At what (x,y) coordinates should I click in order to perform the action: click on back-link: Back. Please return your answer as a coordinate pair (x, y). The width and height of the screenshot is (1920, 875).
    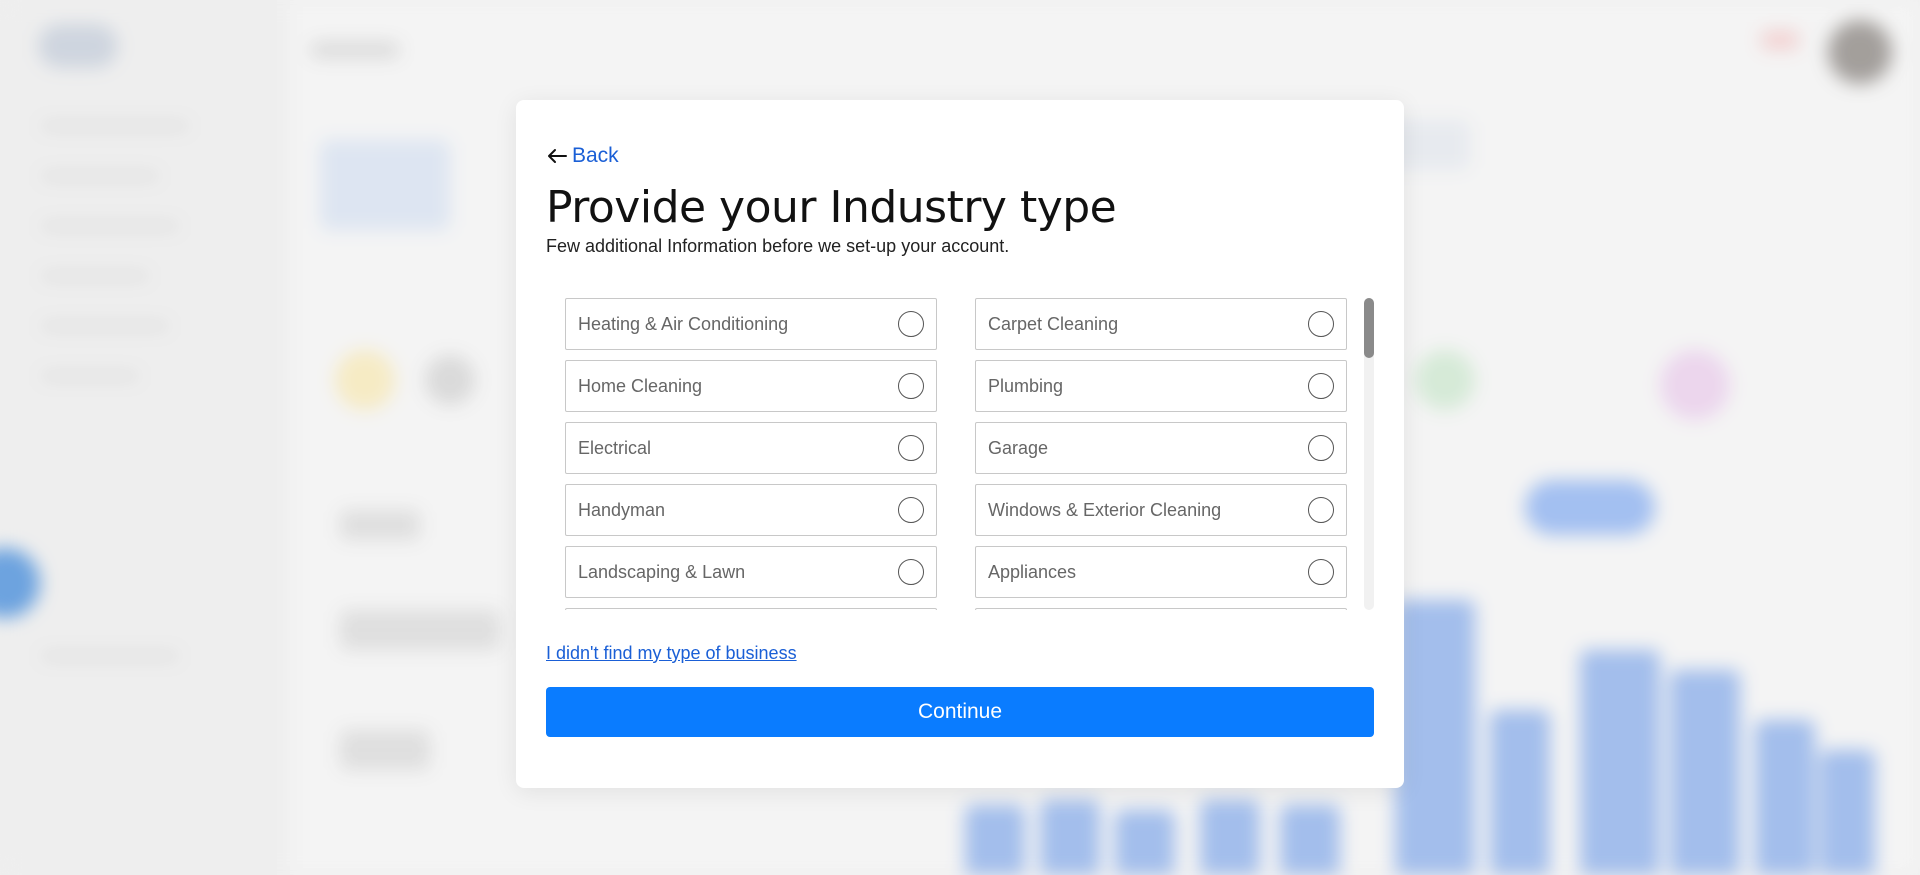
    Looking at the image, I should click on (582, 156).